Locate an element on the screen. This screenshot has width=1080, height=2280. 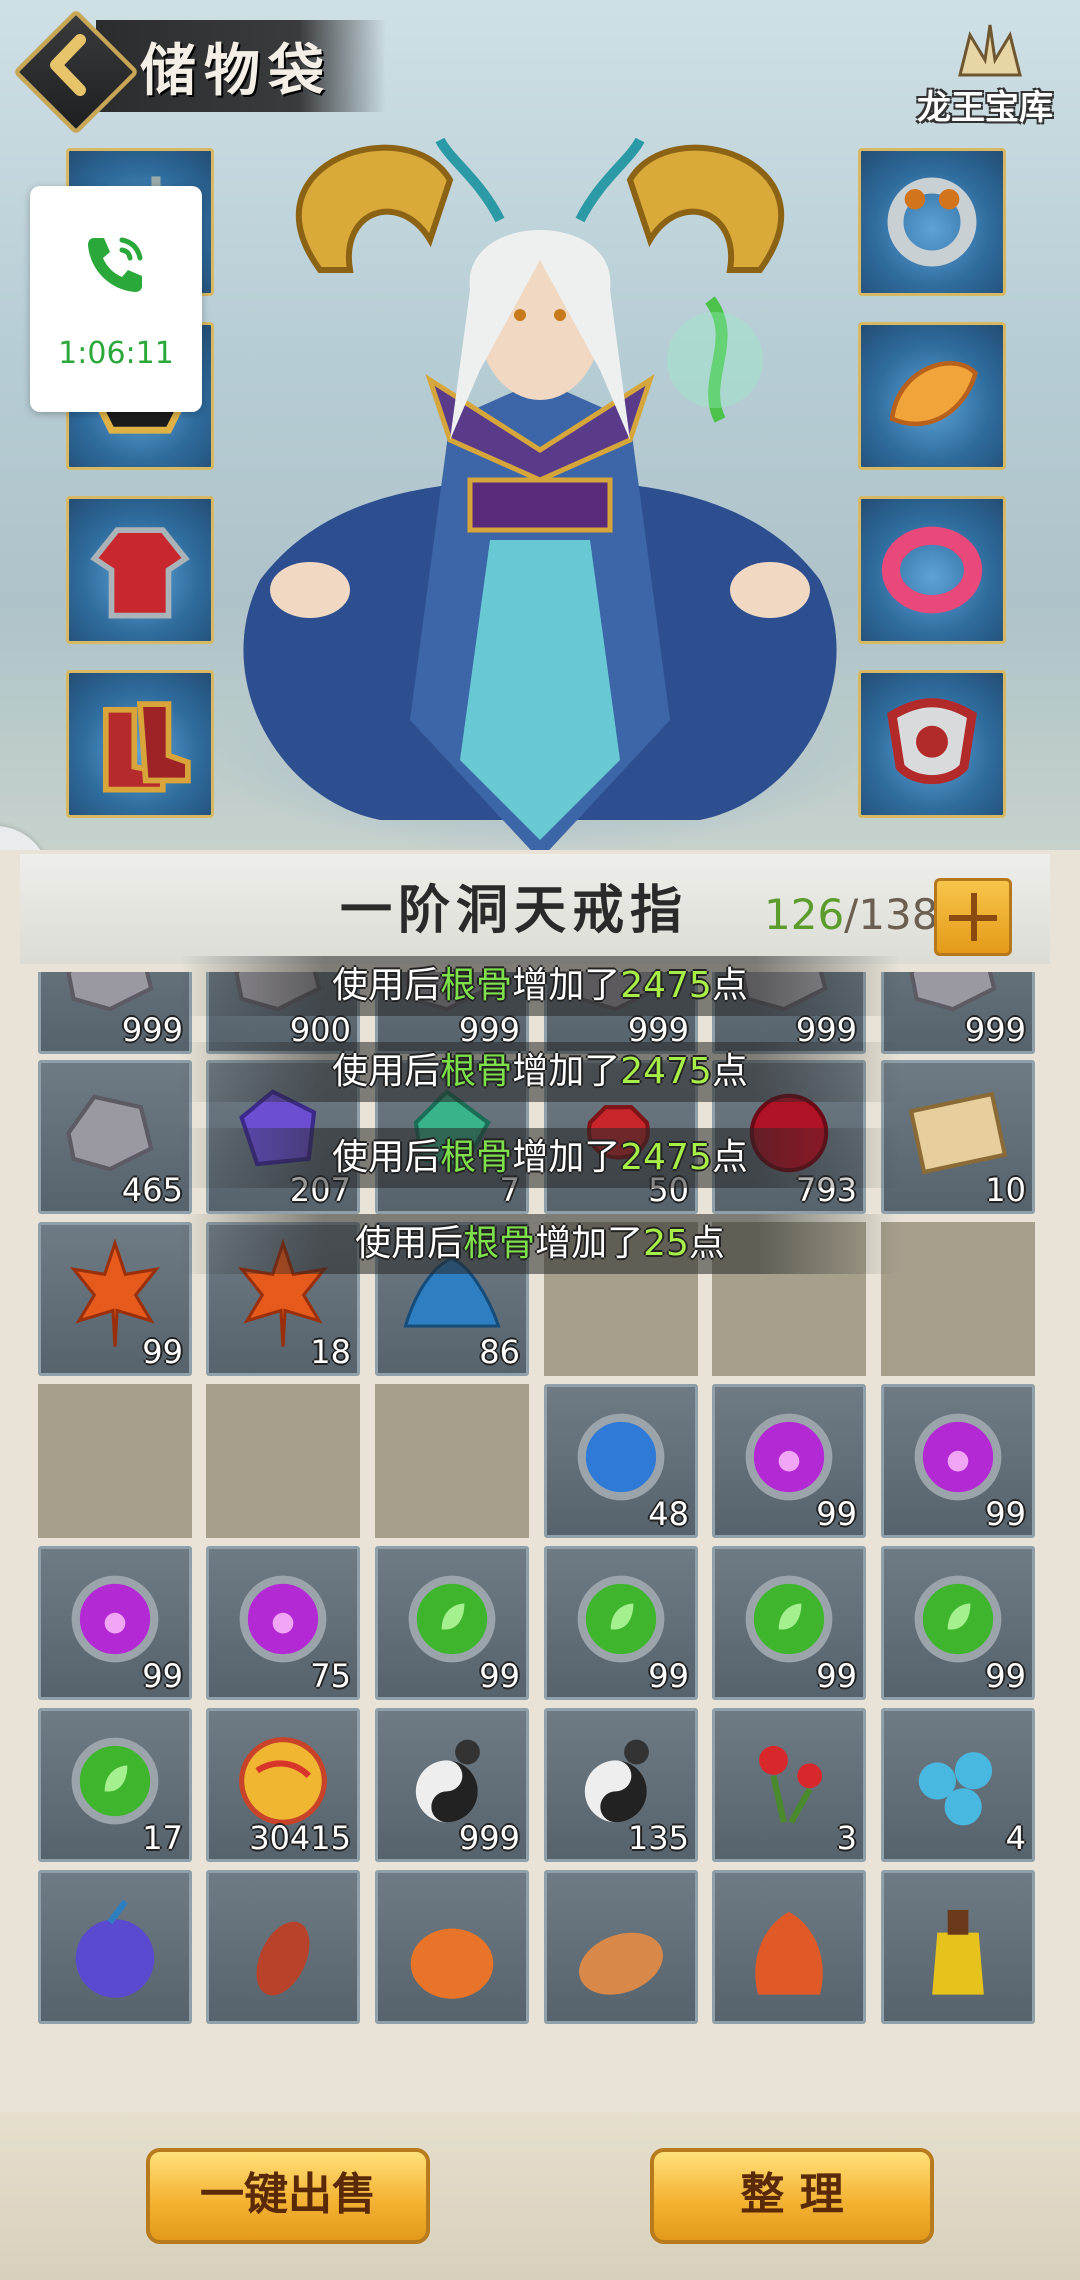
page-title: 储物袋 is located at coordinates (236, 71).